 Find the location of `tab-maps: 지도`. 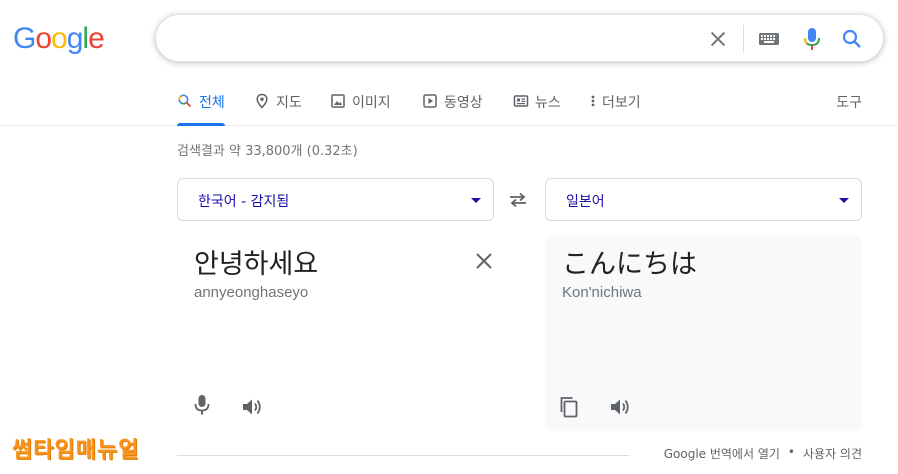

tab-maps: 지도 is located at coordinates (278, 107).